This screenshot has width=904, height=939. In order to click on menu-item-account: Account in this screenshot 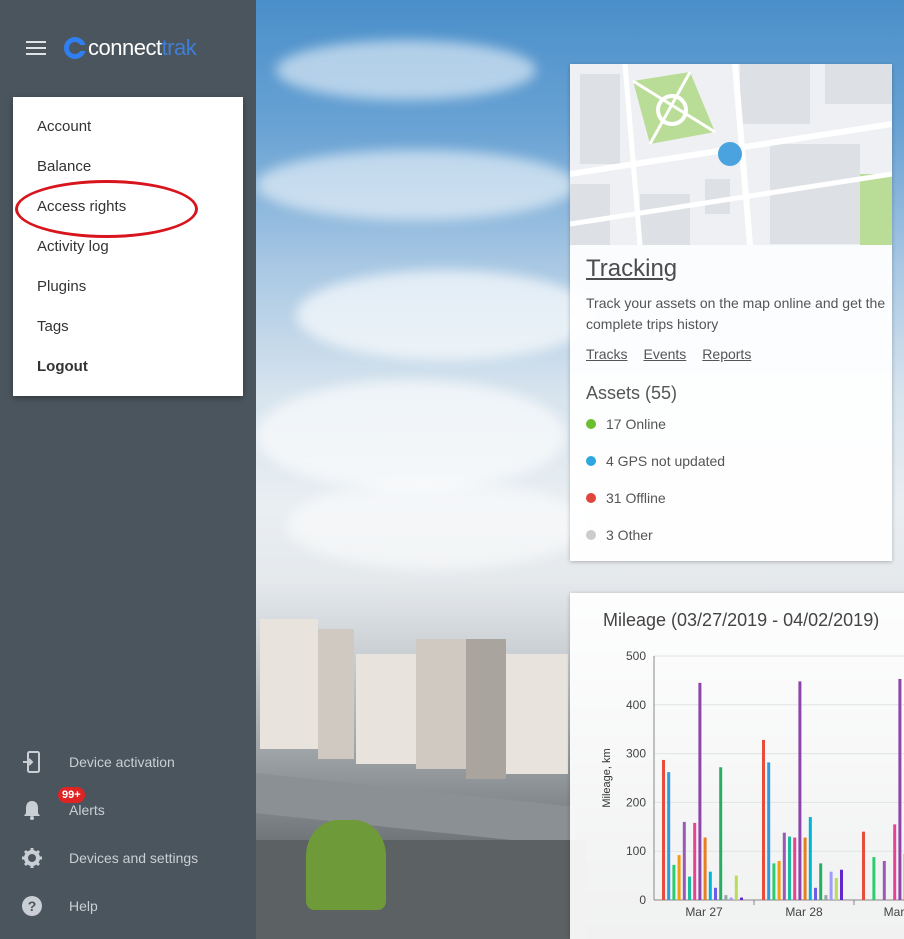, I will do `click(128, 127)`.